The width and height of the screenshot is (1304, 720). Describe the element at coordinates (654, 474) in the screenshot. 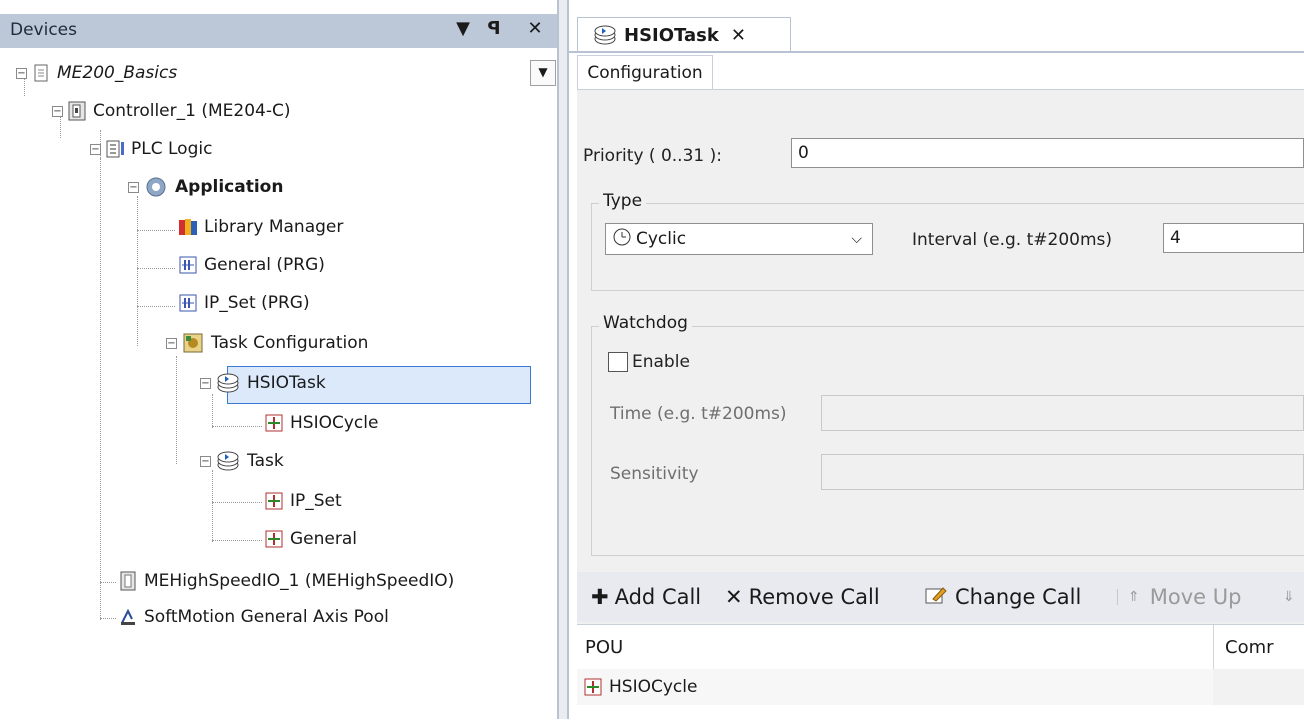

I see `sensitivity-label: Sensitivity` at that location.